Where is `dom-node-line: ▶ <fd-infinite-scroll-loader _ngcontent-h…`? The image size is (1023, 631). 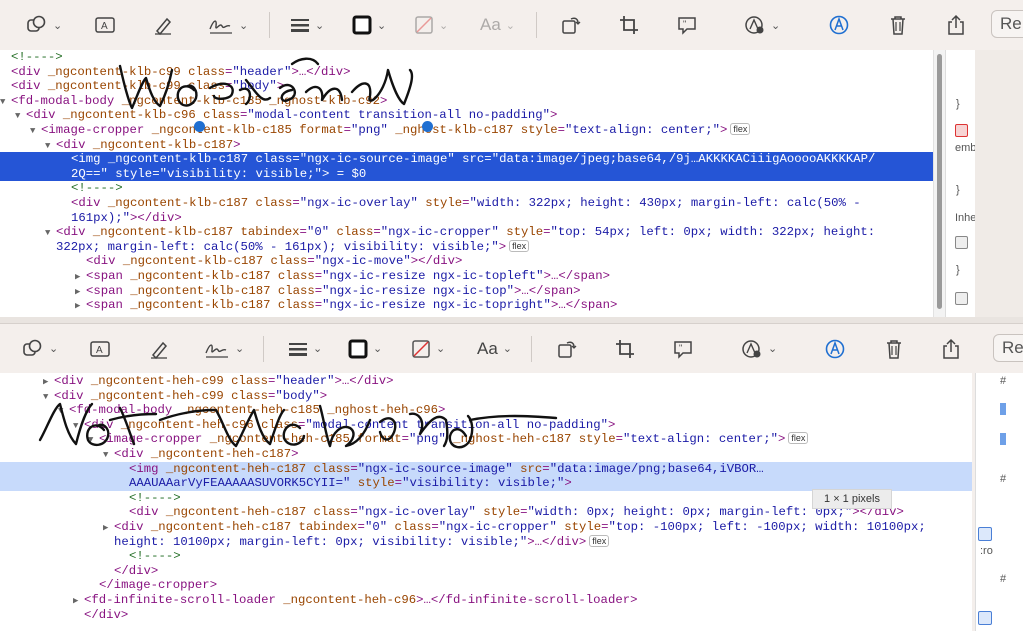 dom-node-line: ▶ <fd-infinite-scroll-loader _ngcontent-h… is located at coordinates (486, 601).